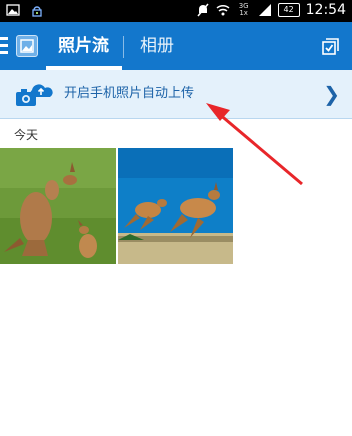 Image resolution: width=352 pixels, height=436 pixels. Describe the element at coordinates (26, 135) in the screenshot. I see `date-section-label: 今天` at that location.